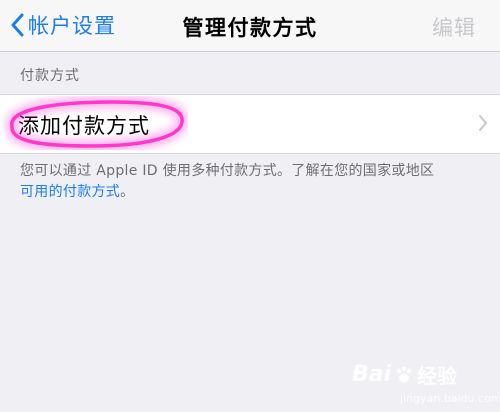 The width and height of the screenshot is (500, 412). What do you see at coordinates (70, 192) in the screenshot?
I see `available-payment-methods-link: 可用的付款方式` at bounding box center [70, 192].